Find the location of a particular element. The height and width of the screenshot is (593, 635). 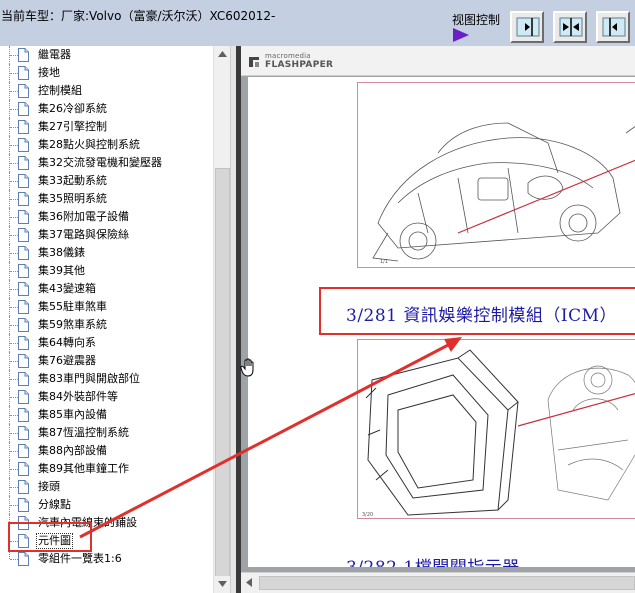

tree-item: 集88內部設備 is located at coordinates (106, 451).